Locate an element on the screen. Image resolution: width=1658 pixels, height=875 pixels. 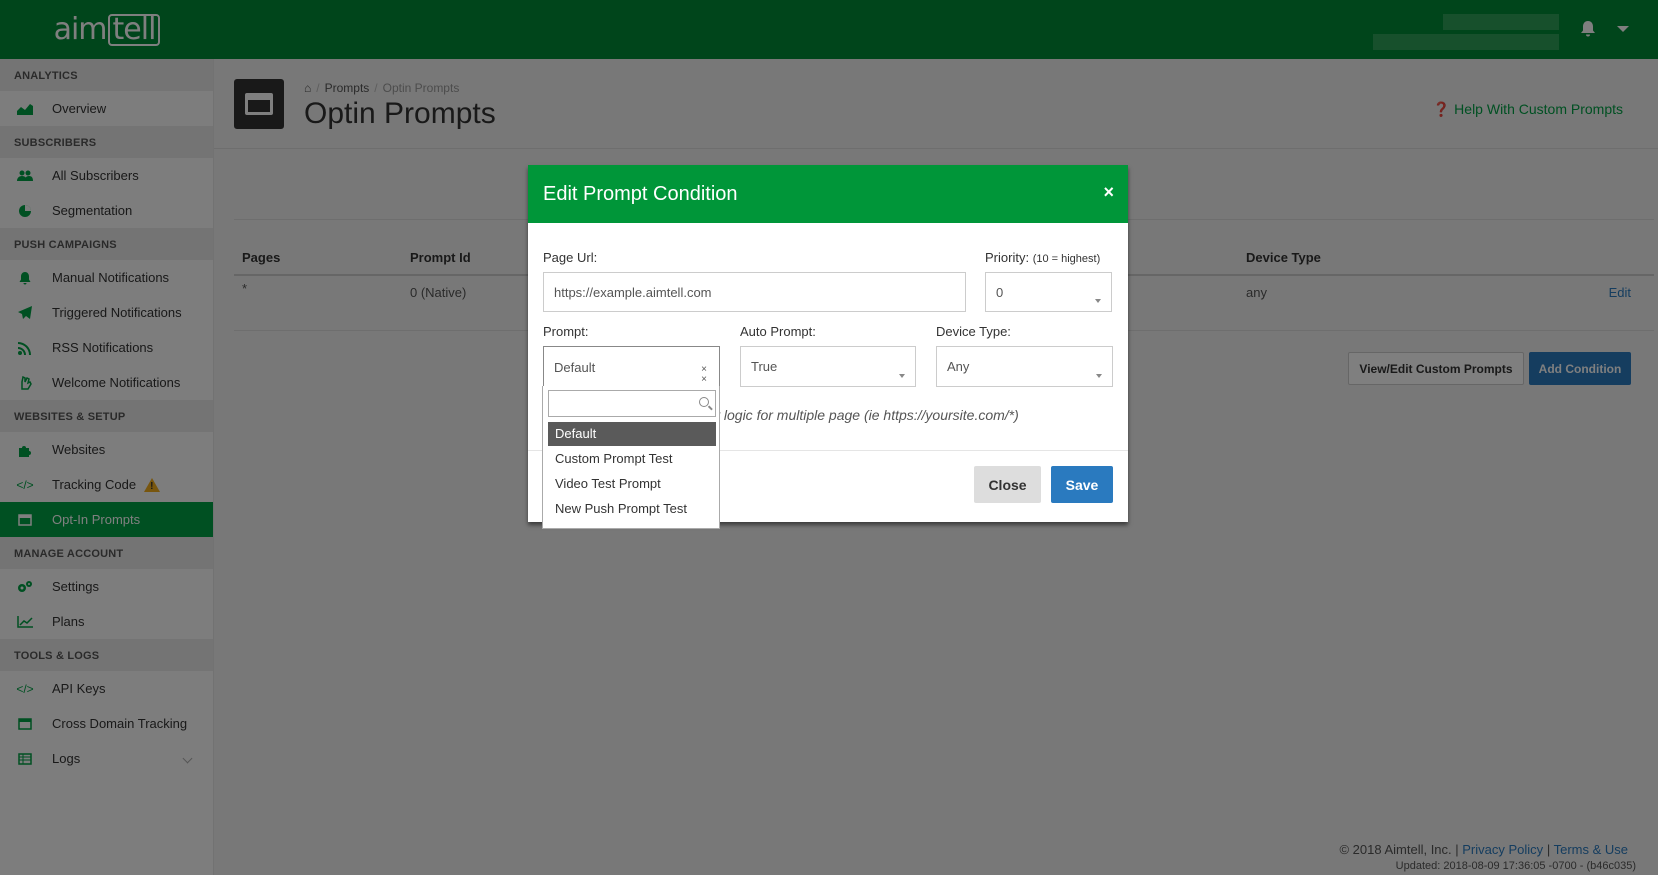
prompt-select: Default × × is located at coordinates (631, 366).